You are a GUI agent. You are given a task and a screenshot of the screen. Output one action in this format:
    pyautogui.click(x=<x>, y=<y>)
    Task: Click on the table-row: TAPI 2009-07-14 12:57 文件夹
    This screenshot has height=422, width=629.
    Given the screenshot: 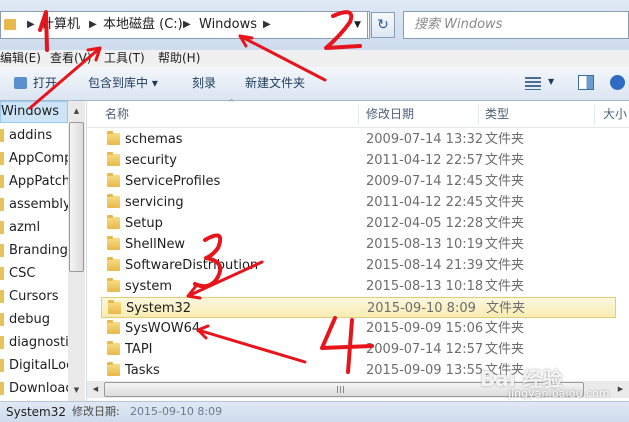 What is the action you would take?
    pyautogui.click(x=358, y=349)
    